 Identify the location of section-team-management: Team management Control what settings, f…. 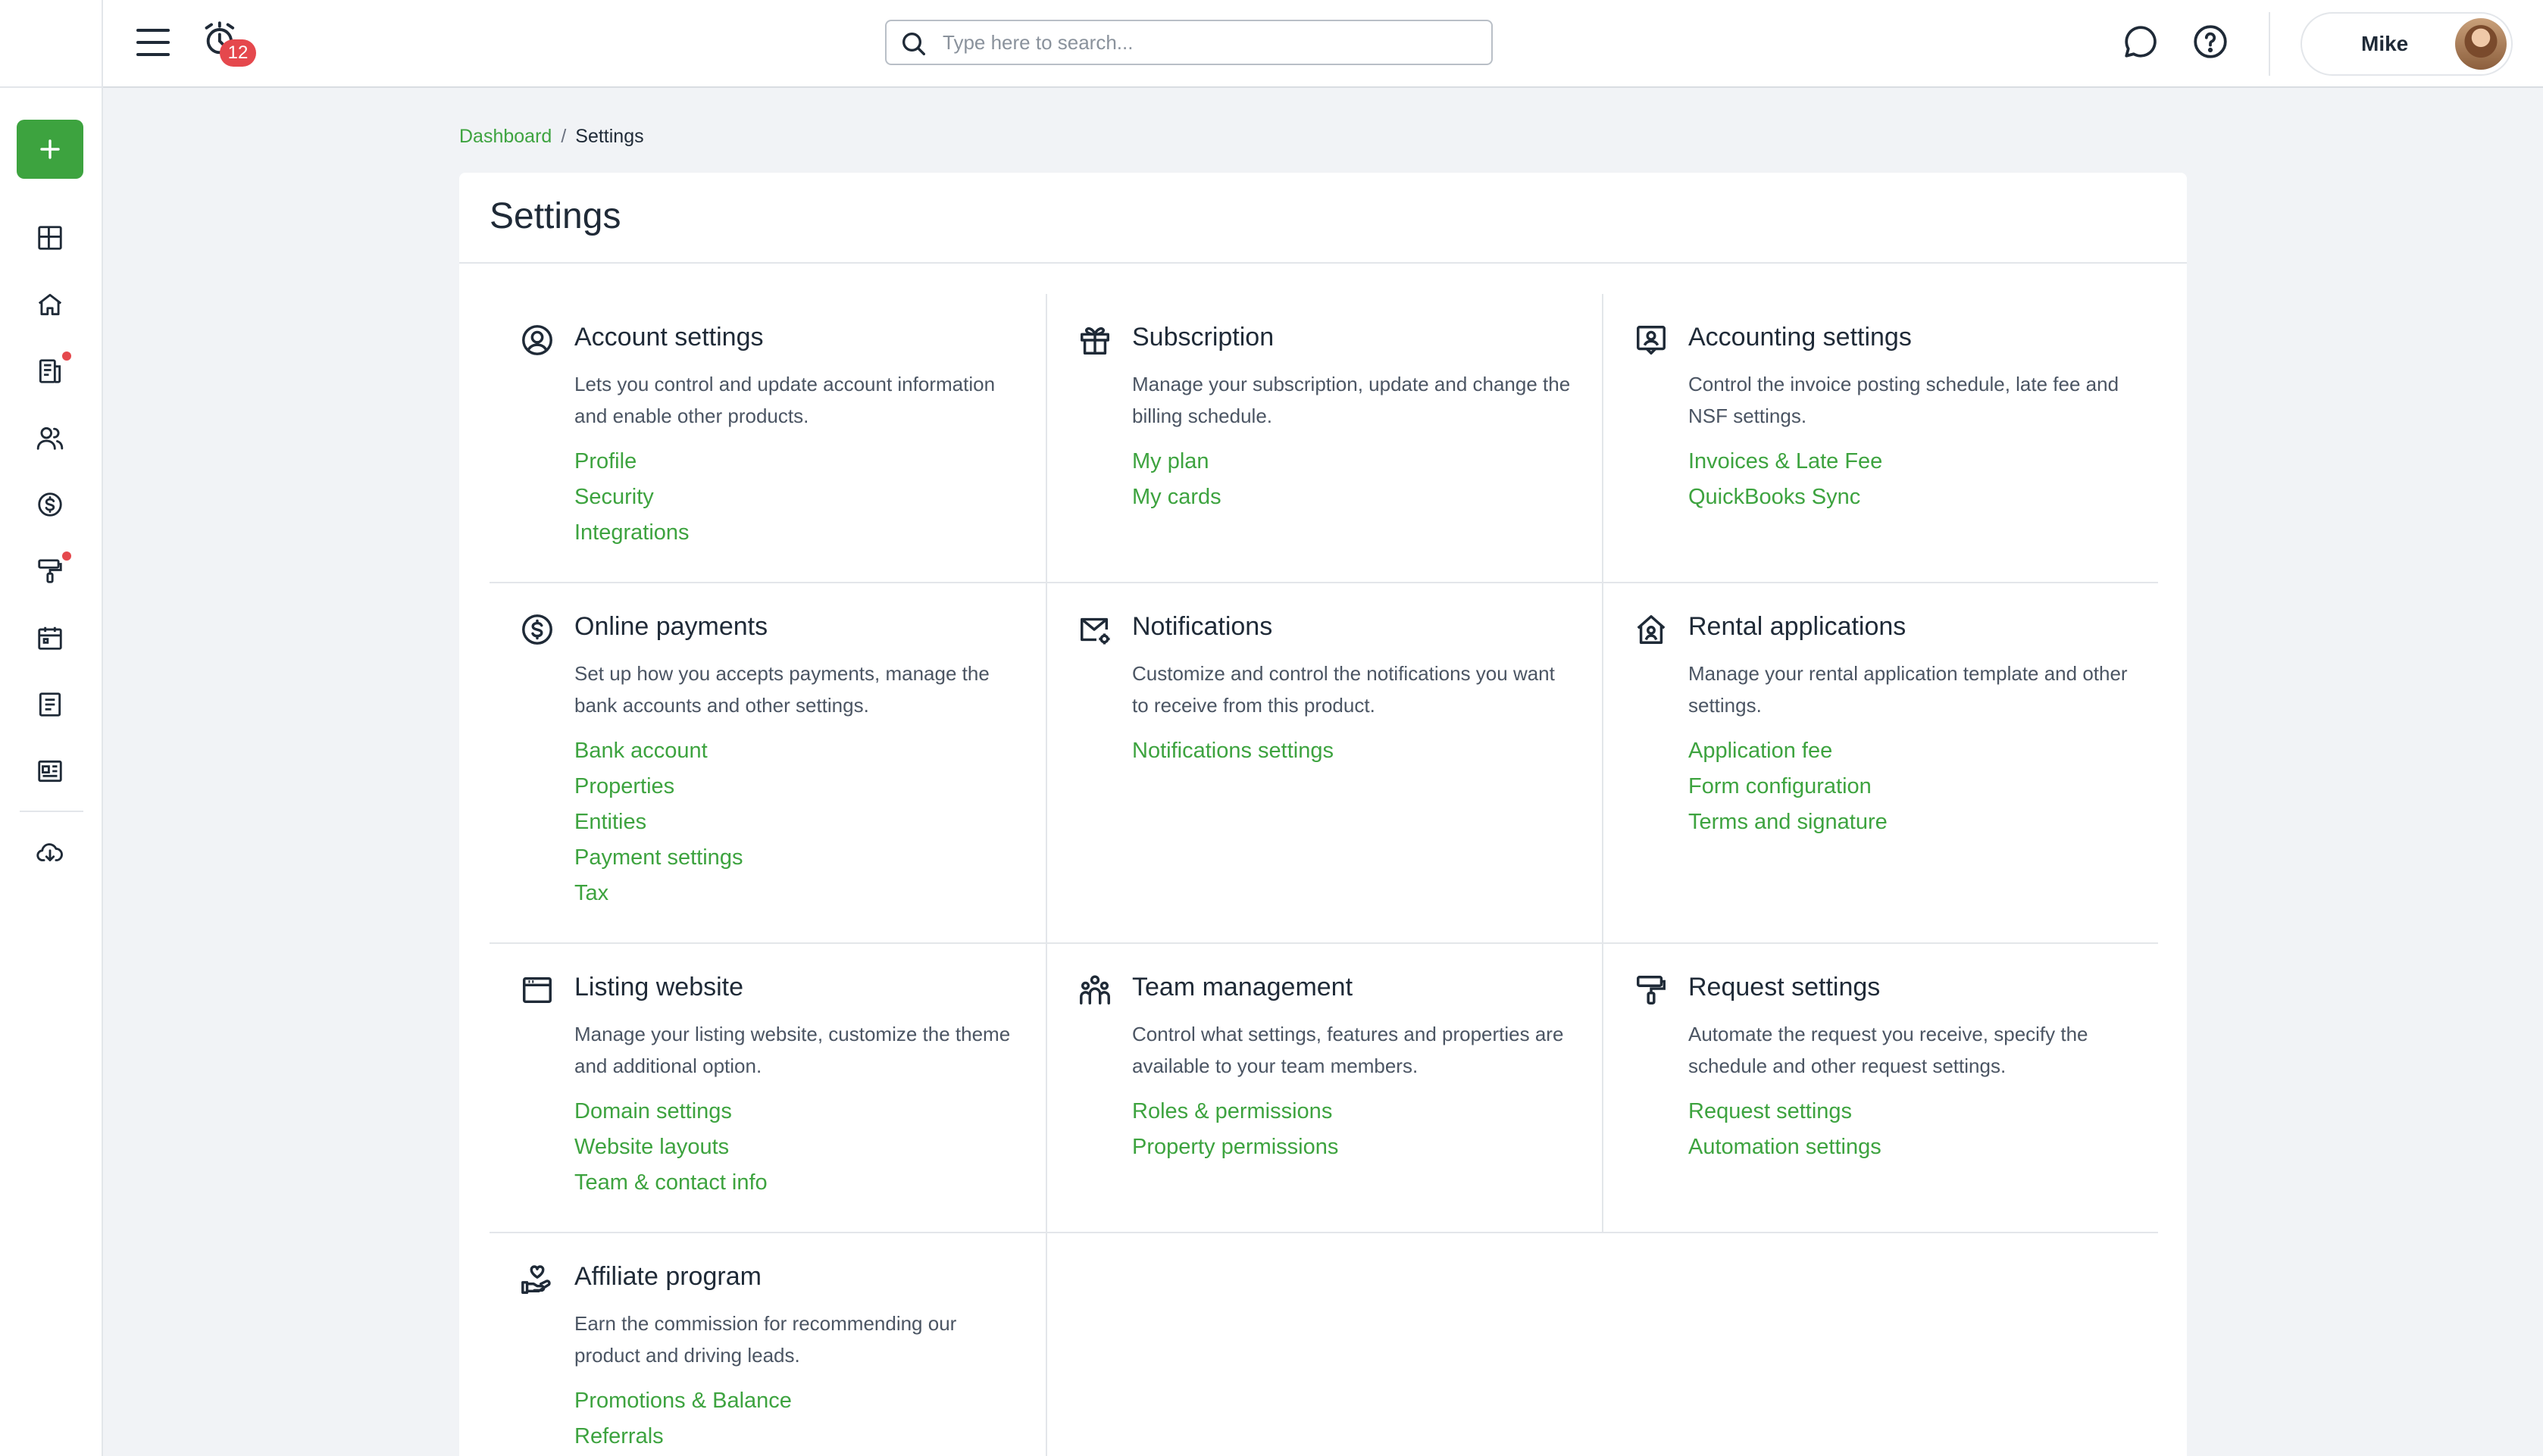
(1324, 1088).